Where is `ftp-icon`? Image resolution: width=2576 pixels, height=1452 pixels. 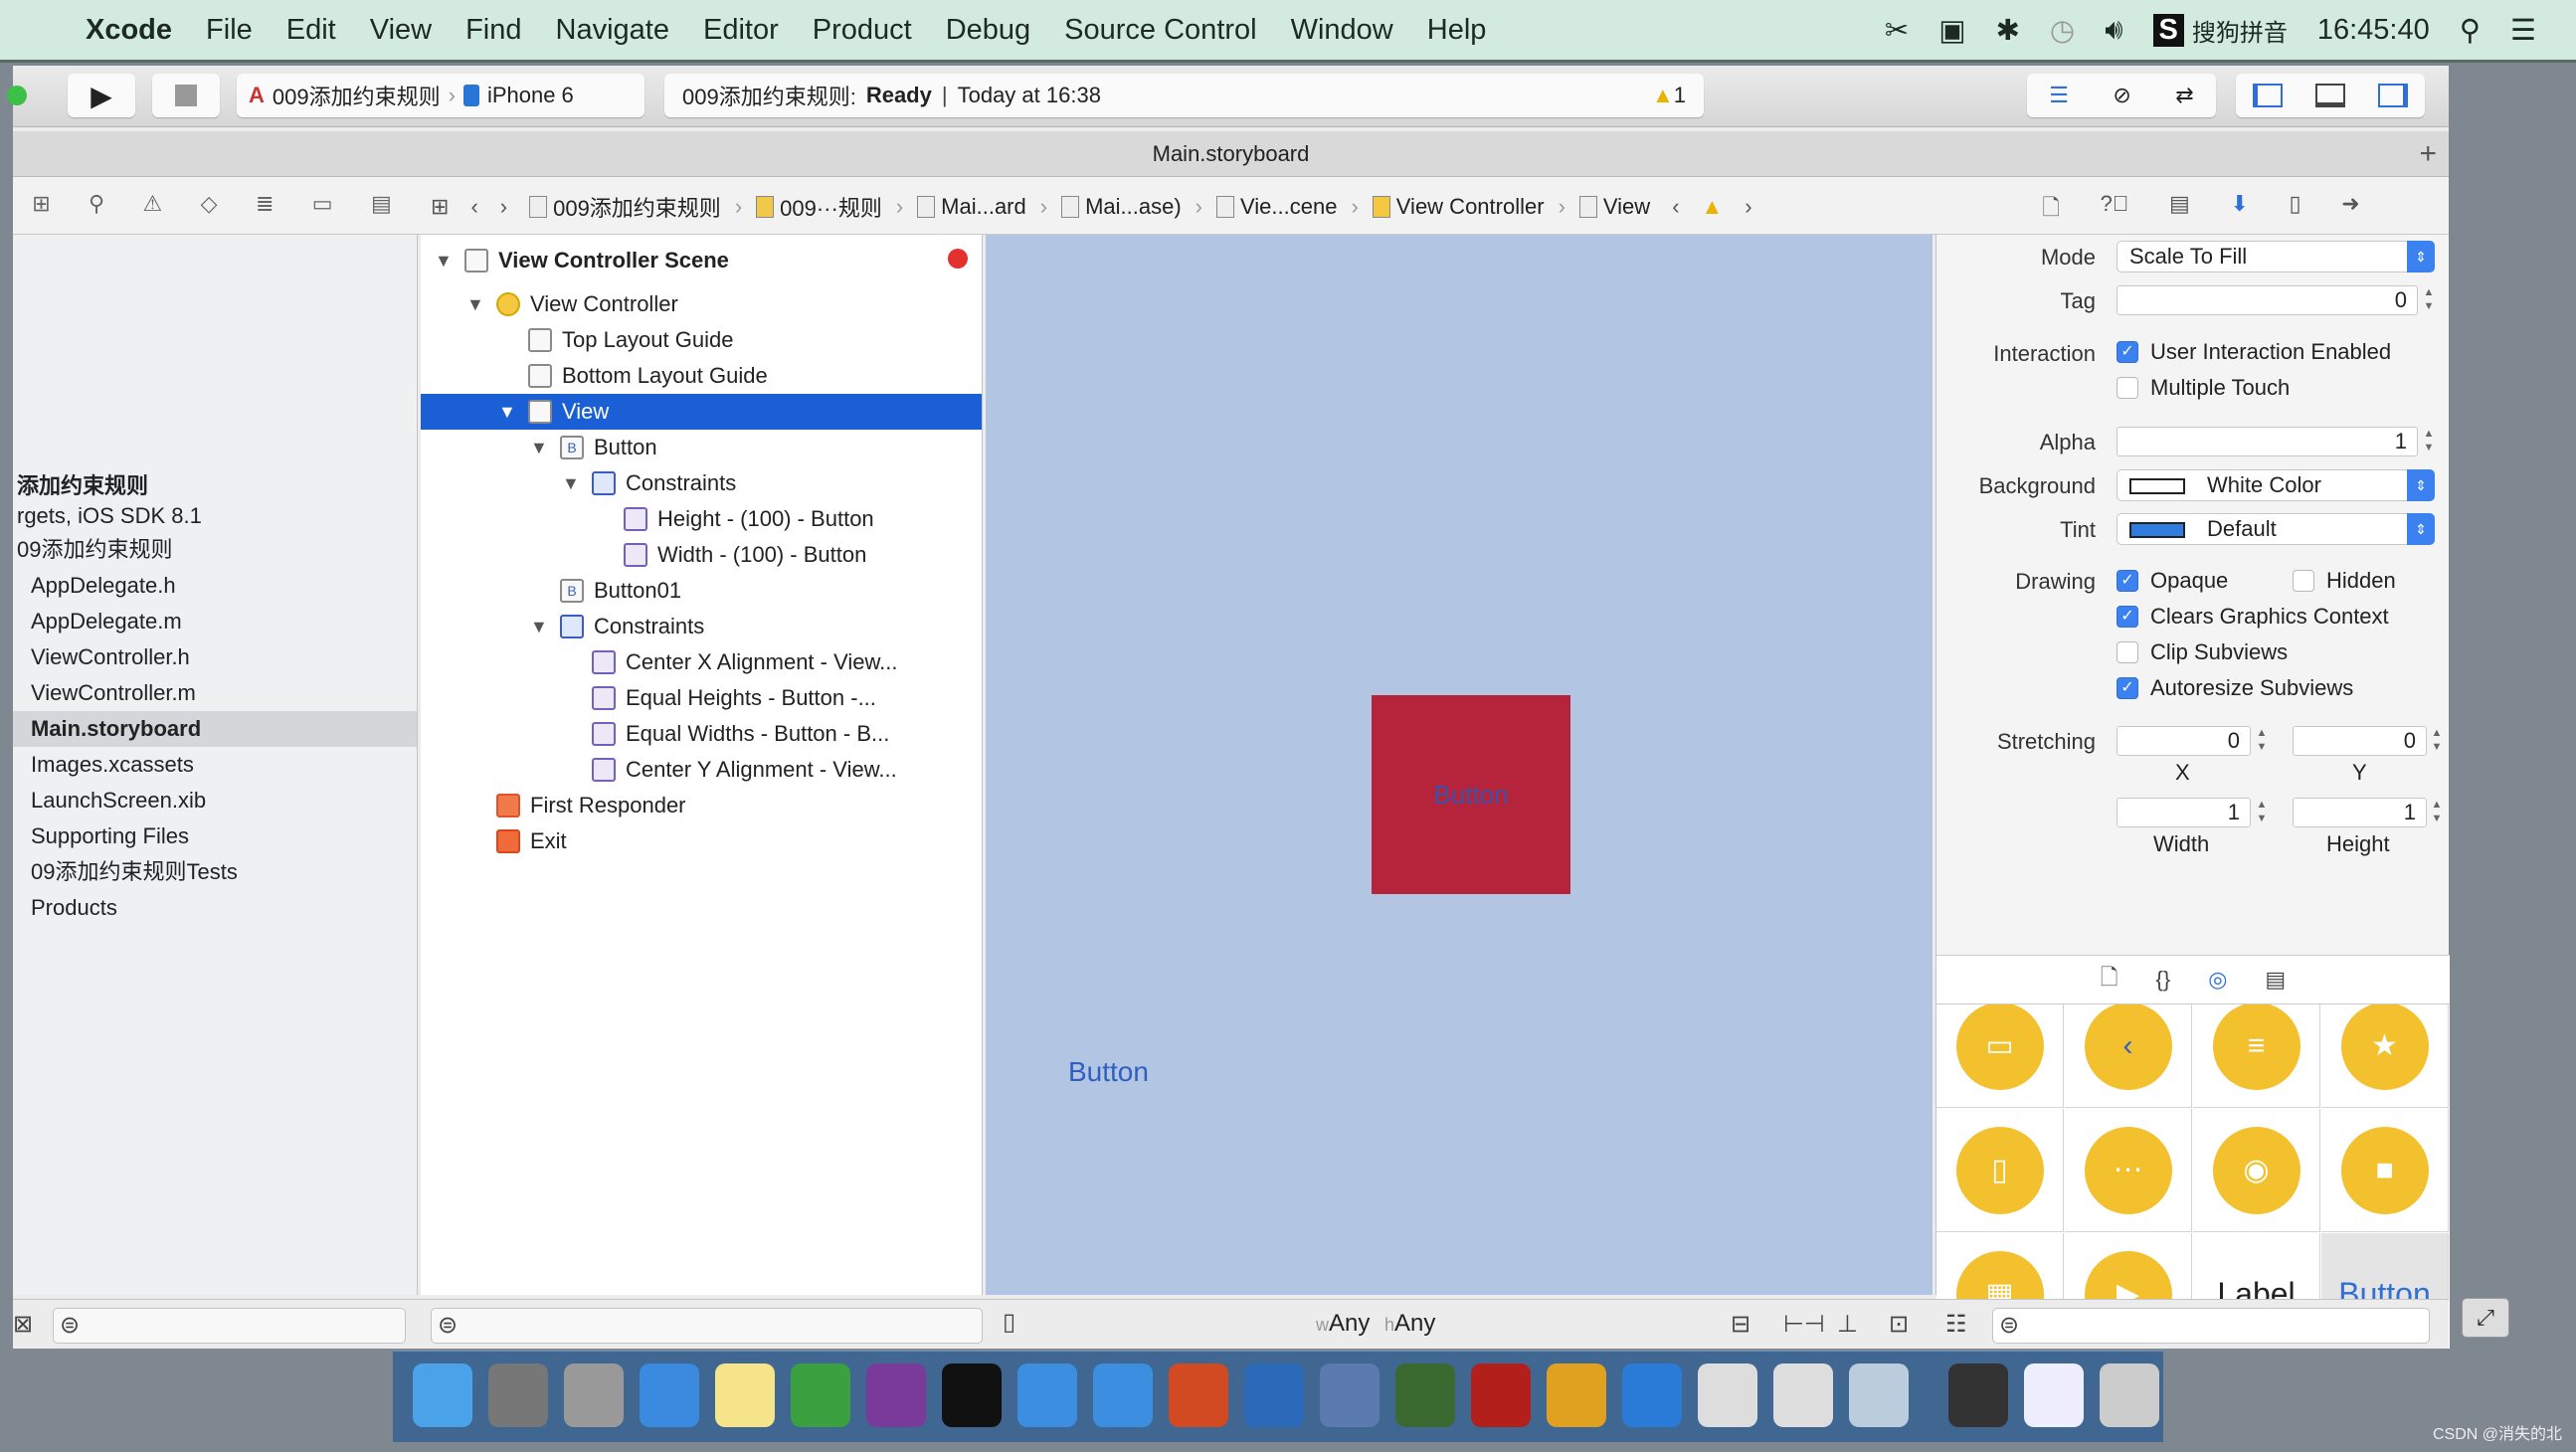
ftp-icon is located at coordinates (1425, 1395).